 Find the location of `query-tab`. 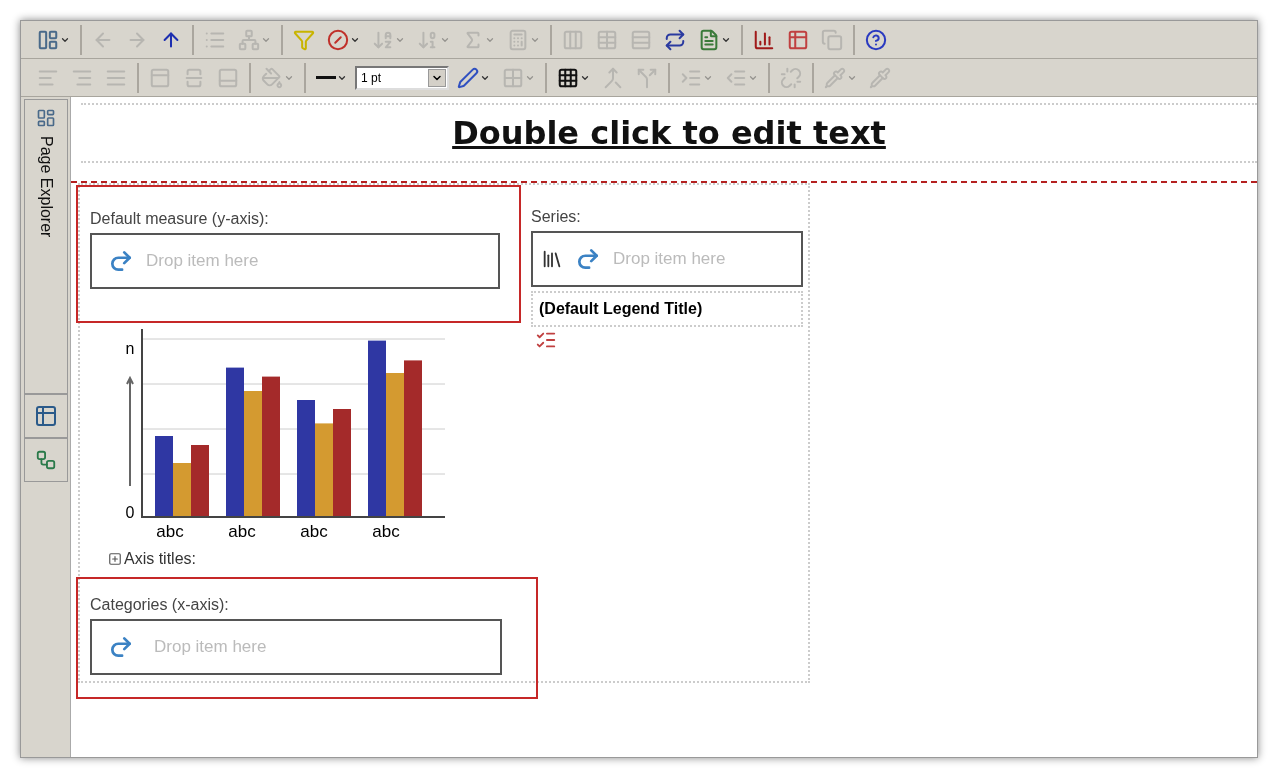

query-tab is located at coordinates (45, 460).